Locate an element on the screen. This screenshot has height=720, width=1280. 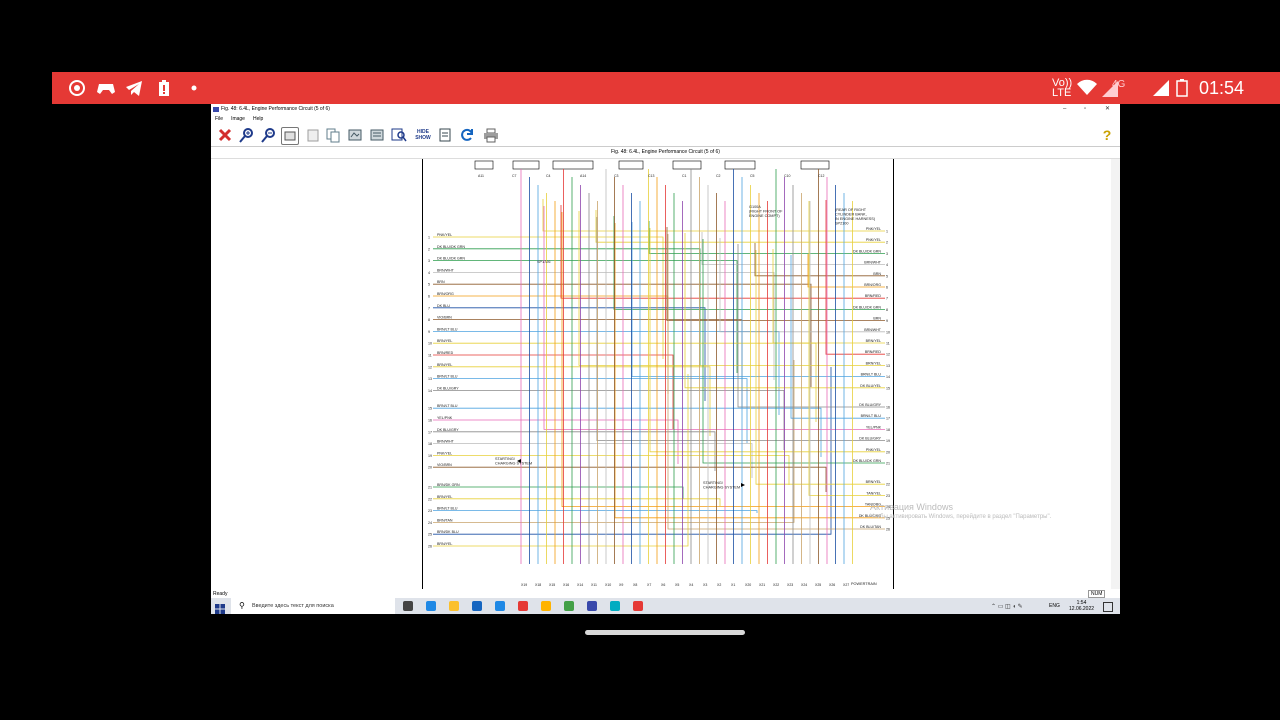
print-preview-button is located at coordinates (313, 135).